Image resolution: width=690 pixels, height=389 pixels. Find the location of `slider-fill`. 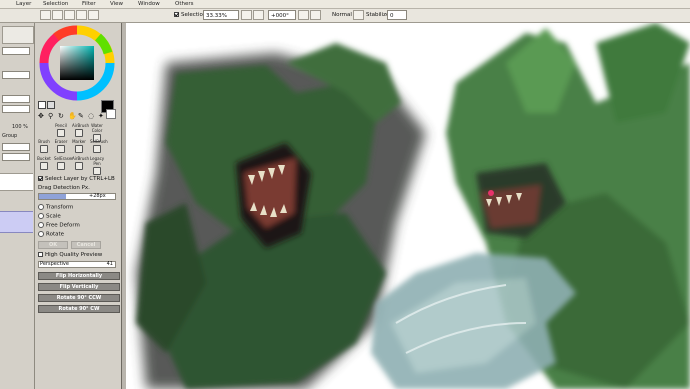

slider-fill is located at coordinates (53, 196).